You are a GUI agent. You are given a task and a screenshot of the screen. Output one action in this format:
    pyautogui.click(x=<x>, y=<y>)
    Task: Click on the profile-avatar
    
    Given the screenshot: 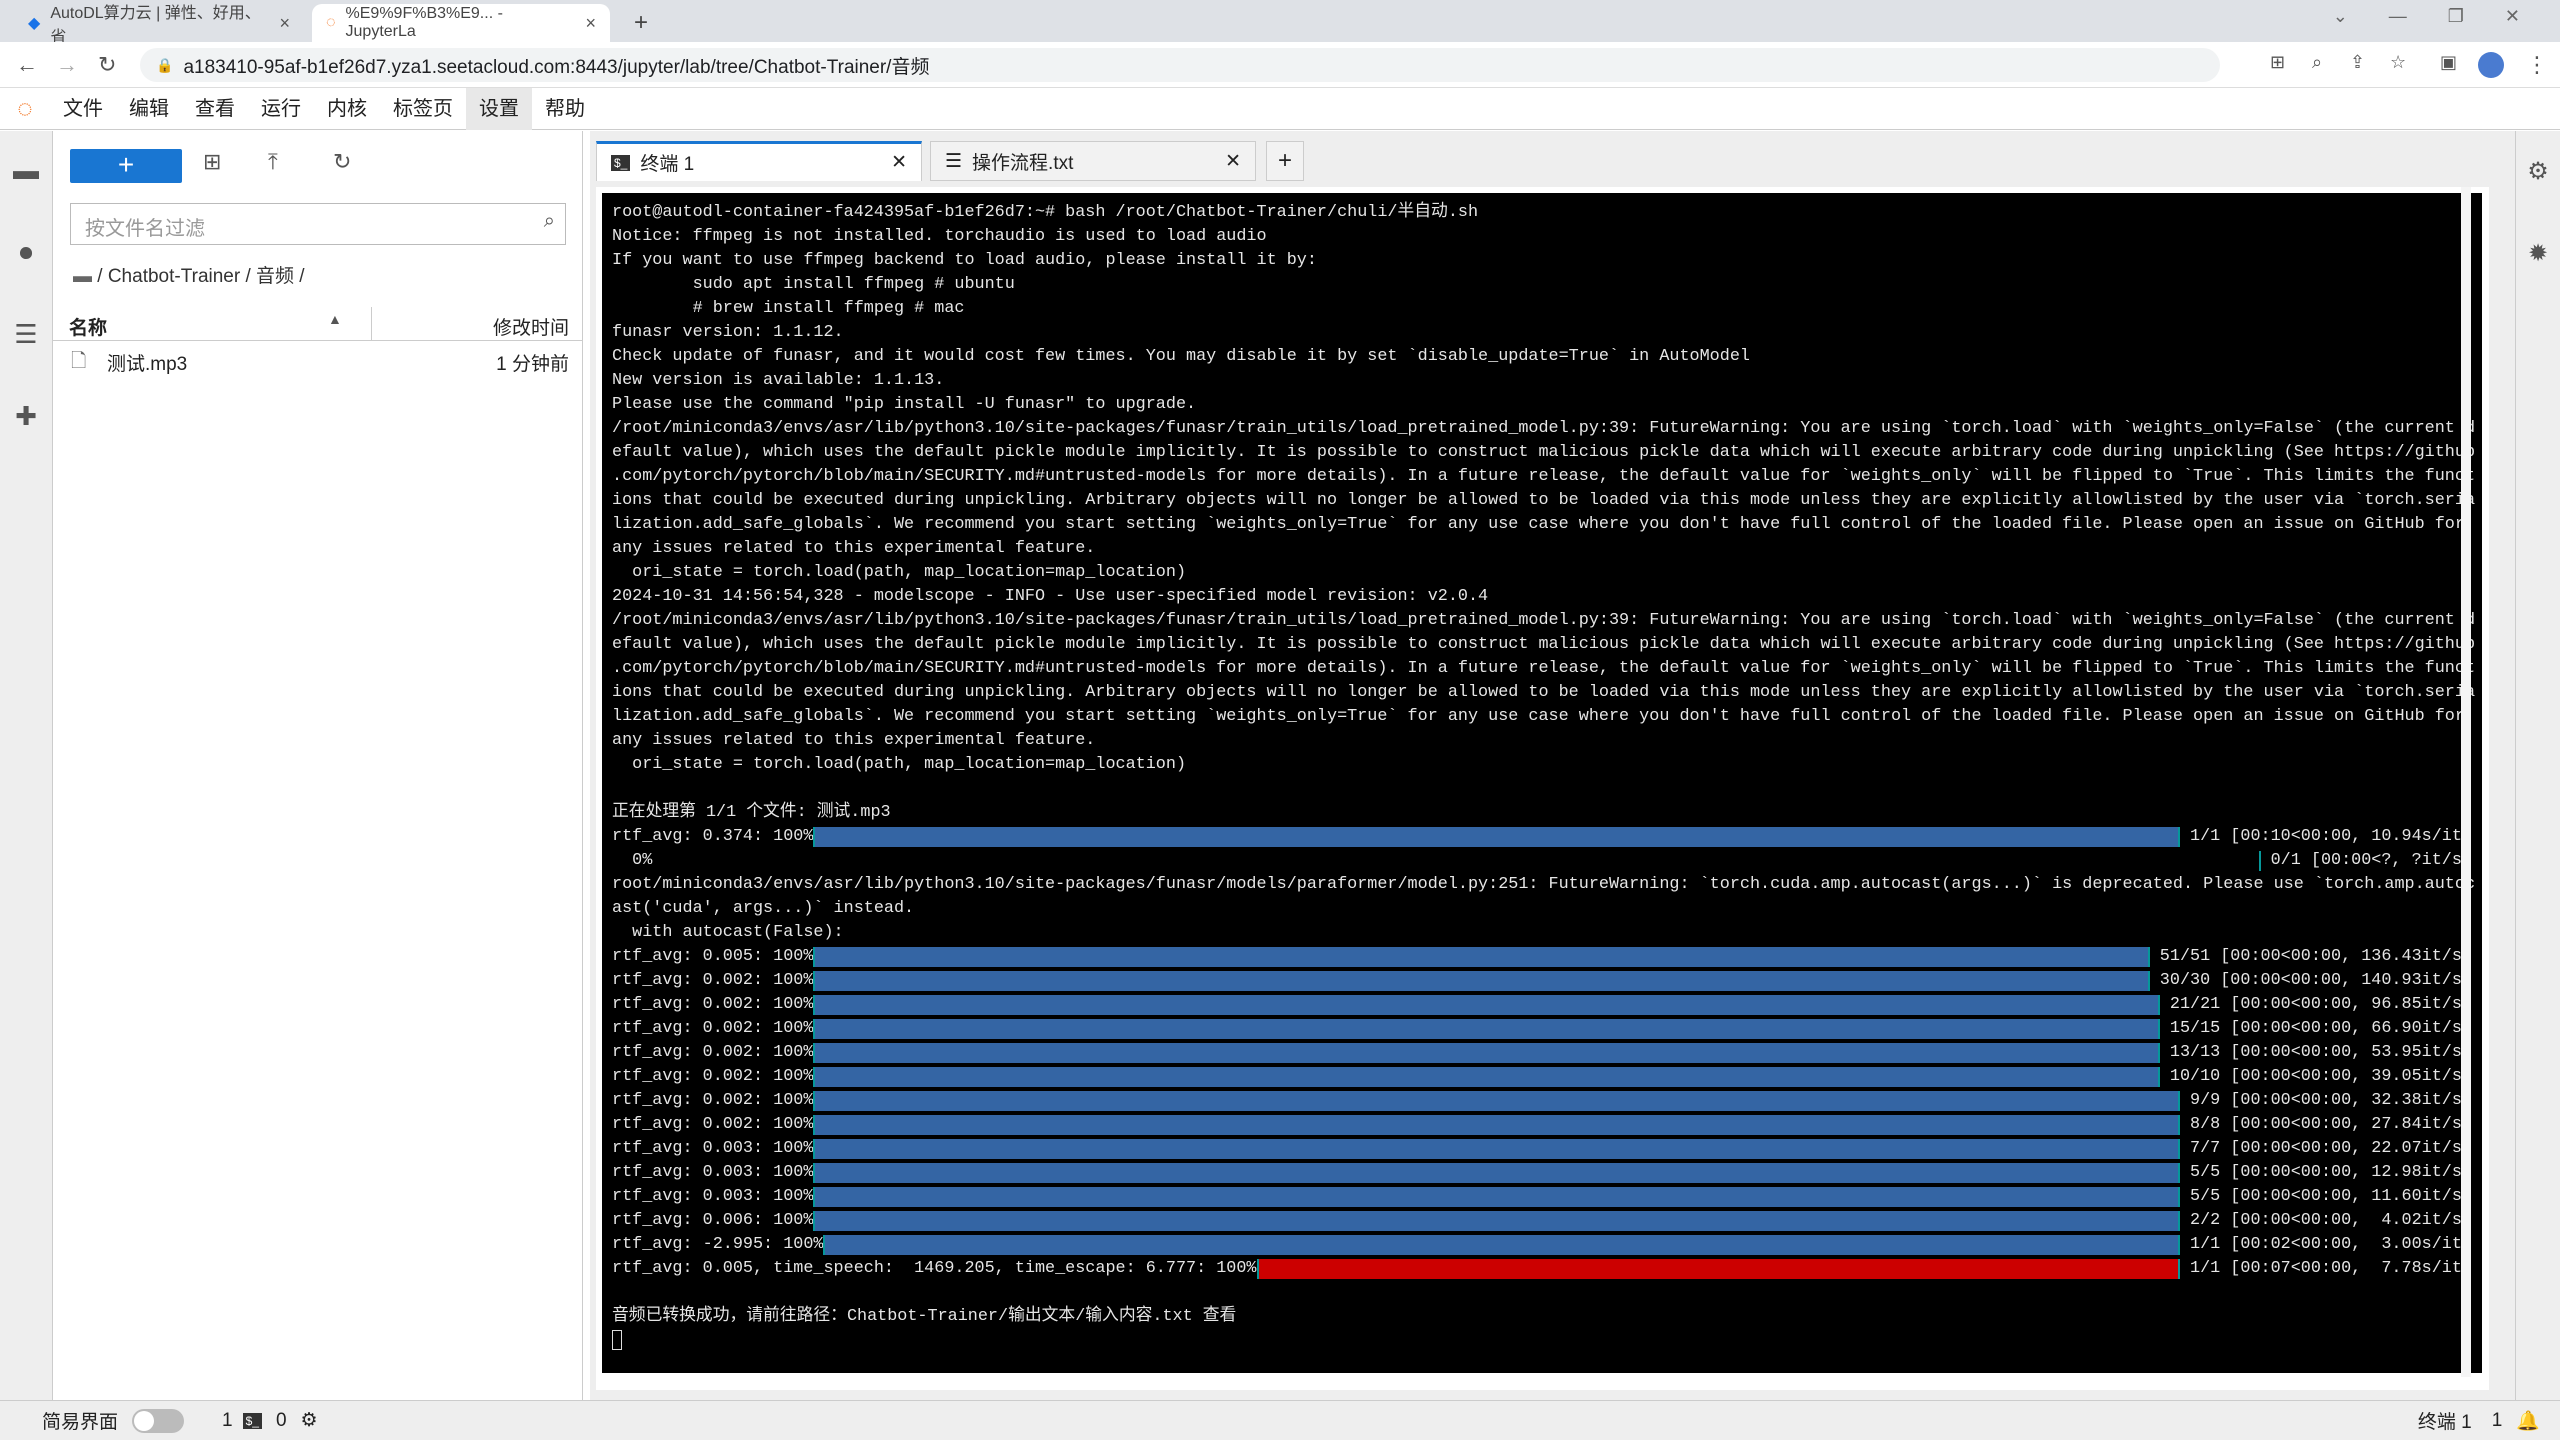 What is the action you would take?
    pyautogui.click(x=2491, y=65)
    